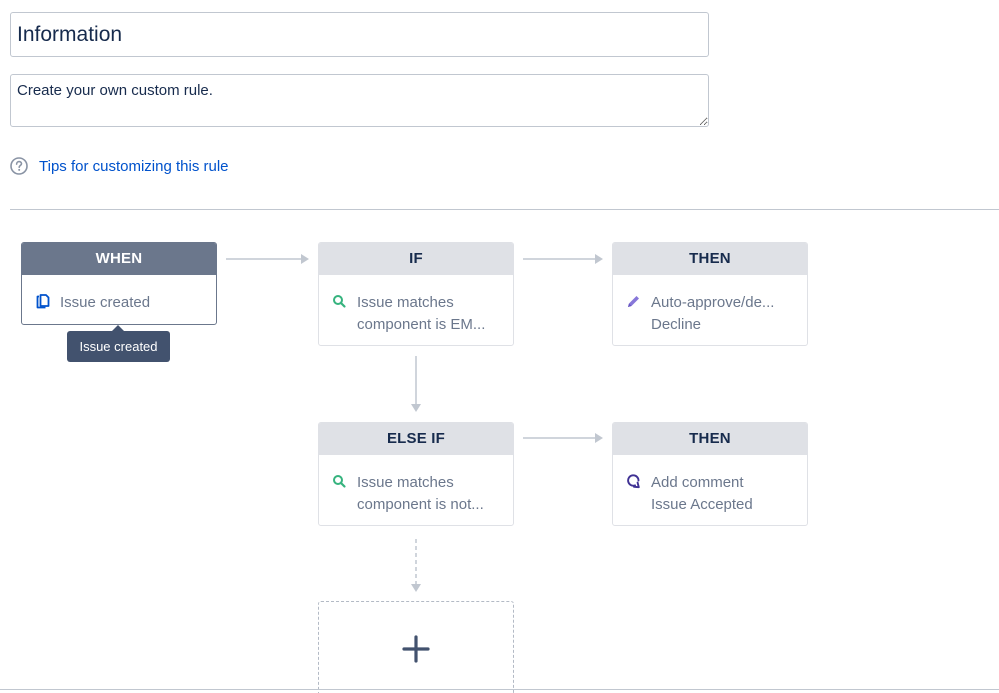 The height and width of the screenshot is (693, 999). Describe the element at coordinates (504, 209) in the screenshot. I see `section-divider` at that location.